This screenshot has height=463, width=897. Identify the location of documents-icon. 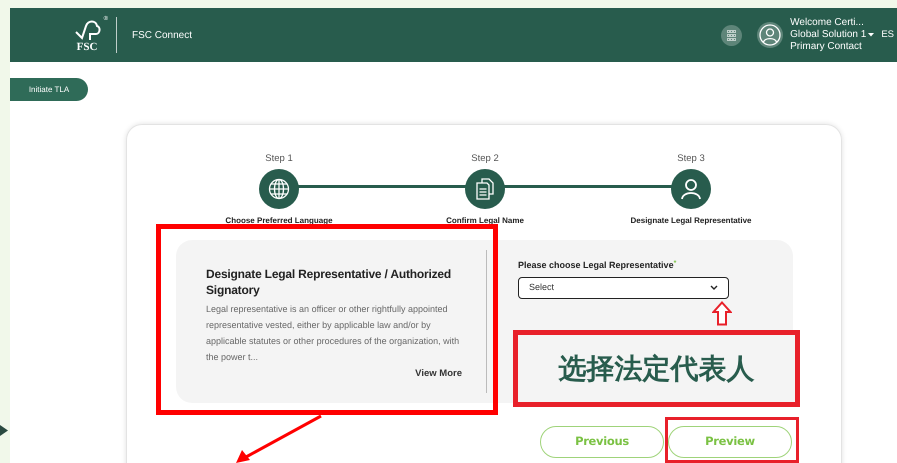
(485, 189).